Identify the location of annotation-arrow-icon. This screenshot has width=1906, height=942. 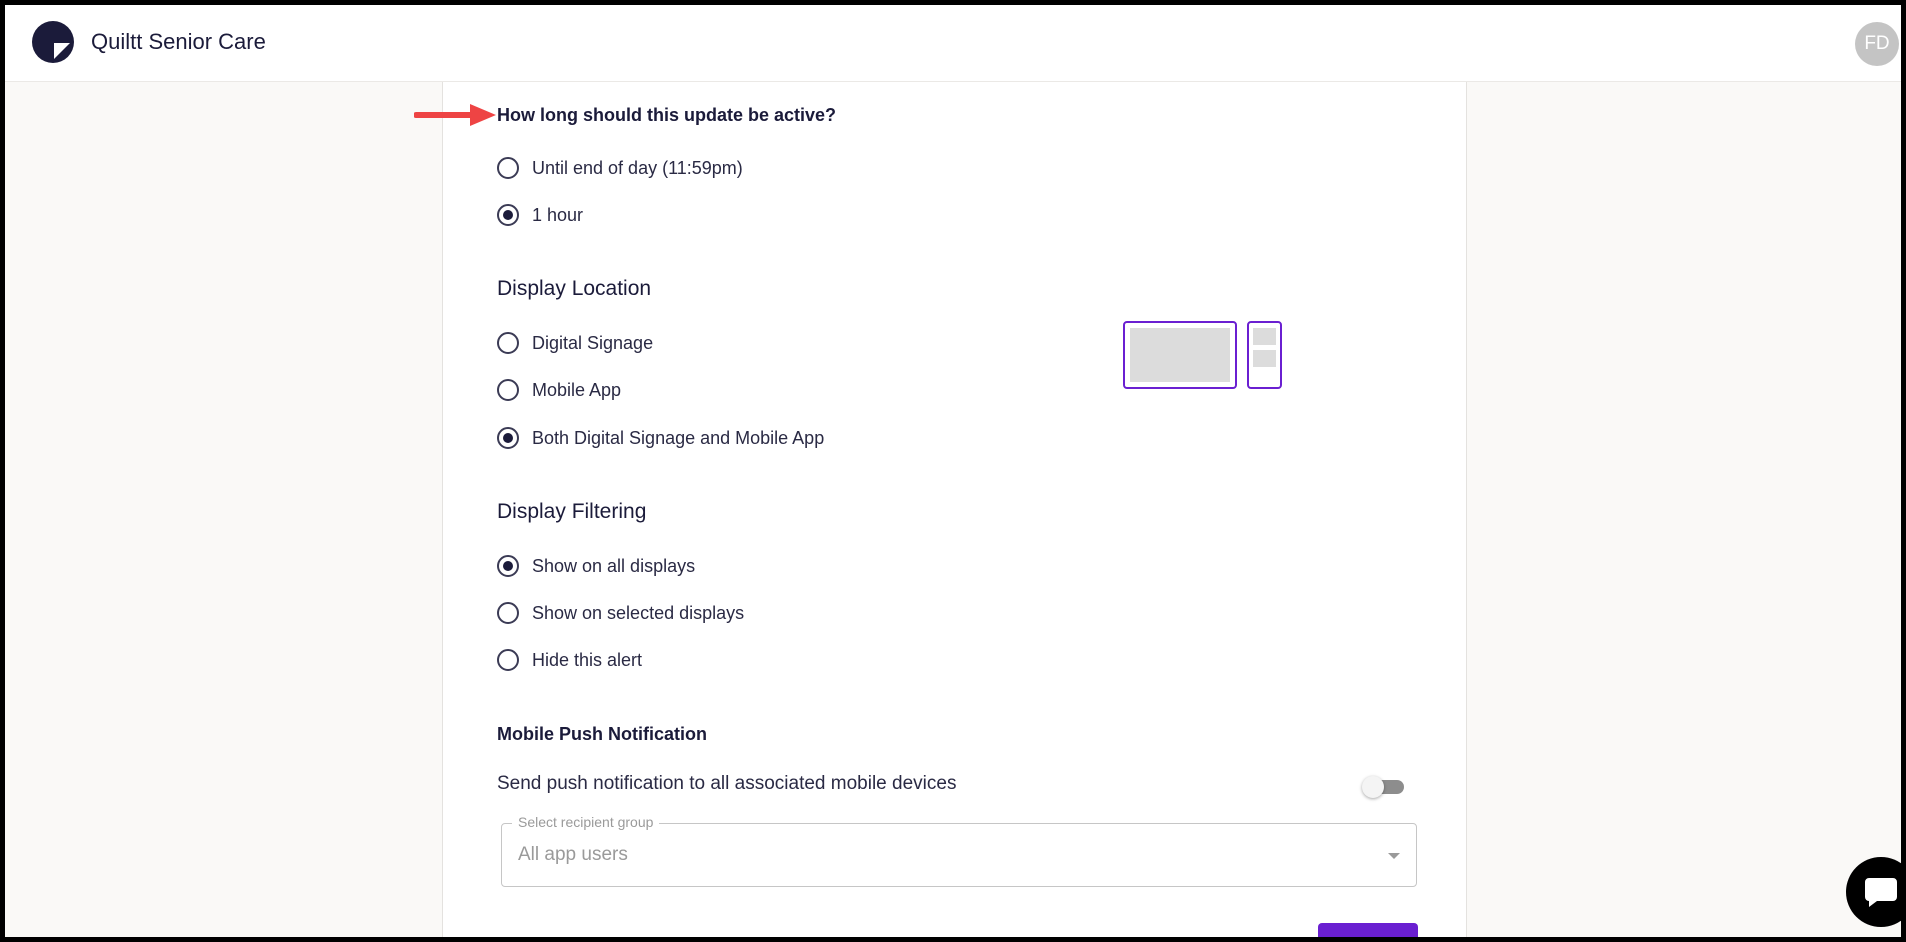
(455, 115).